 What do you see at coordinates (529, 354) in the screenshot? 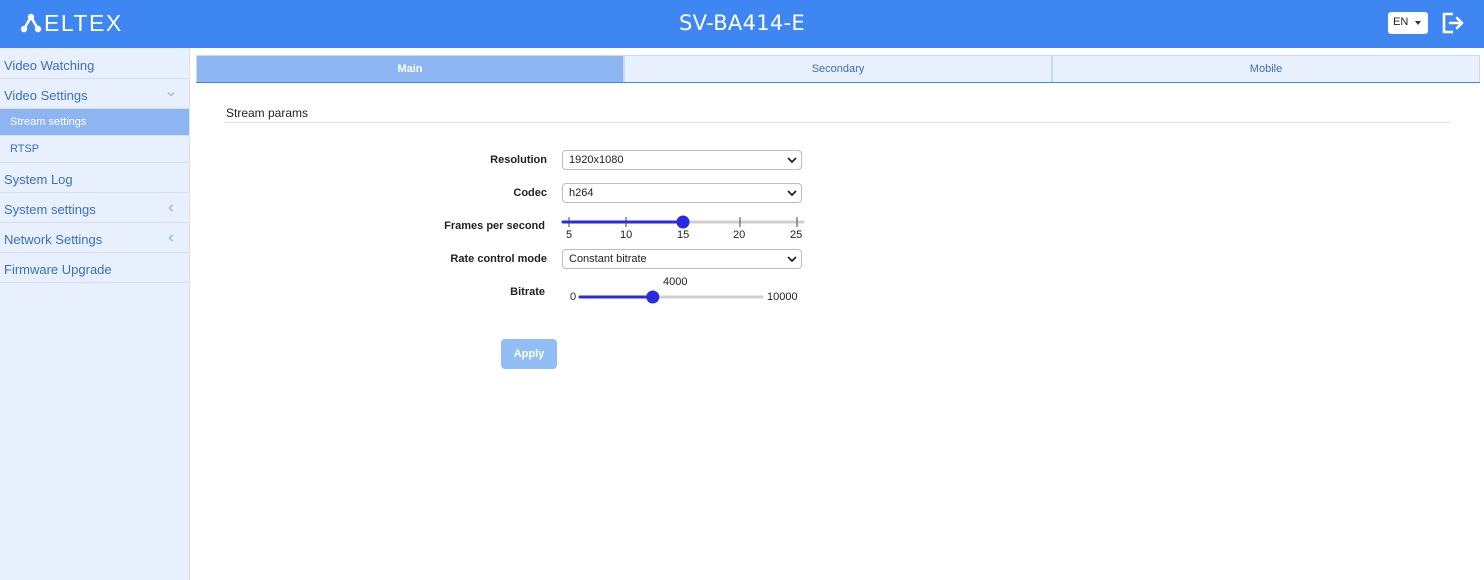
I see `apply-button: Apply` at bounding box center [529, 354].